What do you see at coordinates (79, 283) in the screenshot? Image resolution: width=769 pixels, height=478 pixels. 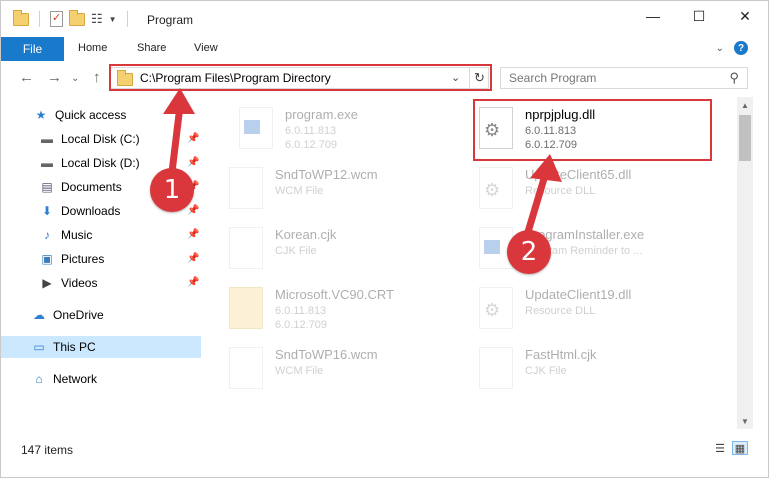 I see `sidebar-item-label: Videos` at bounding box center [79, 283].